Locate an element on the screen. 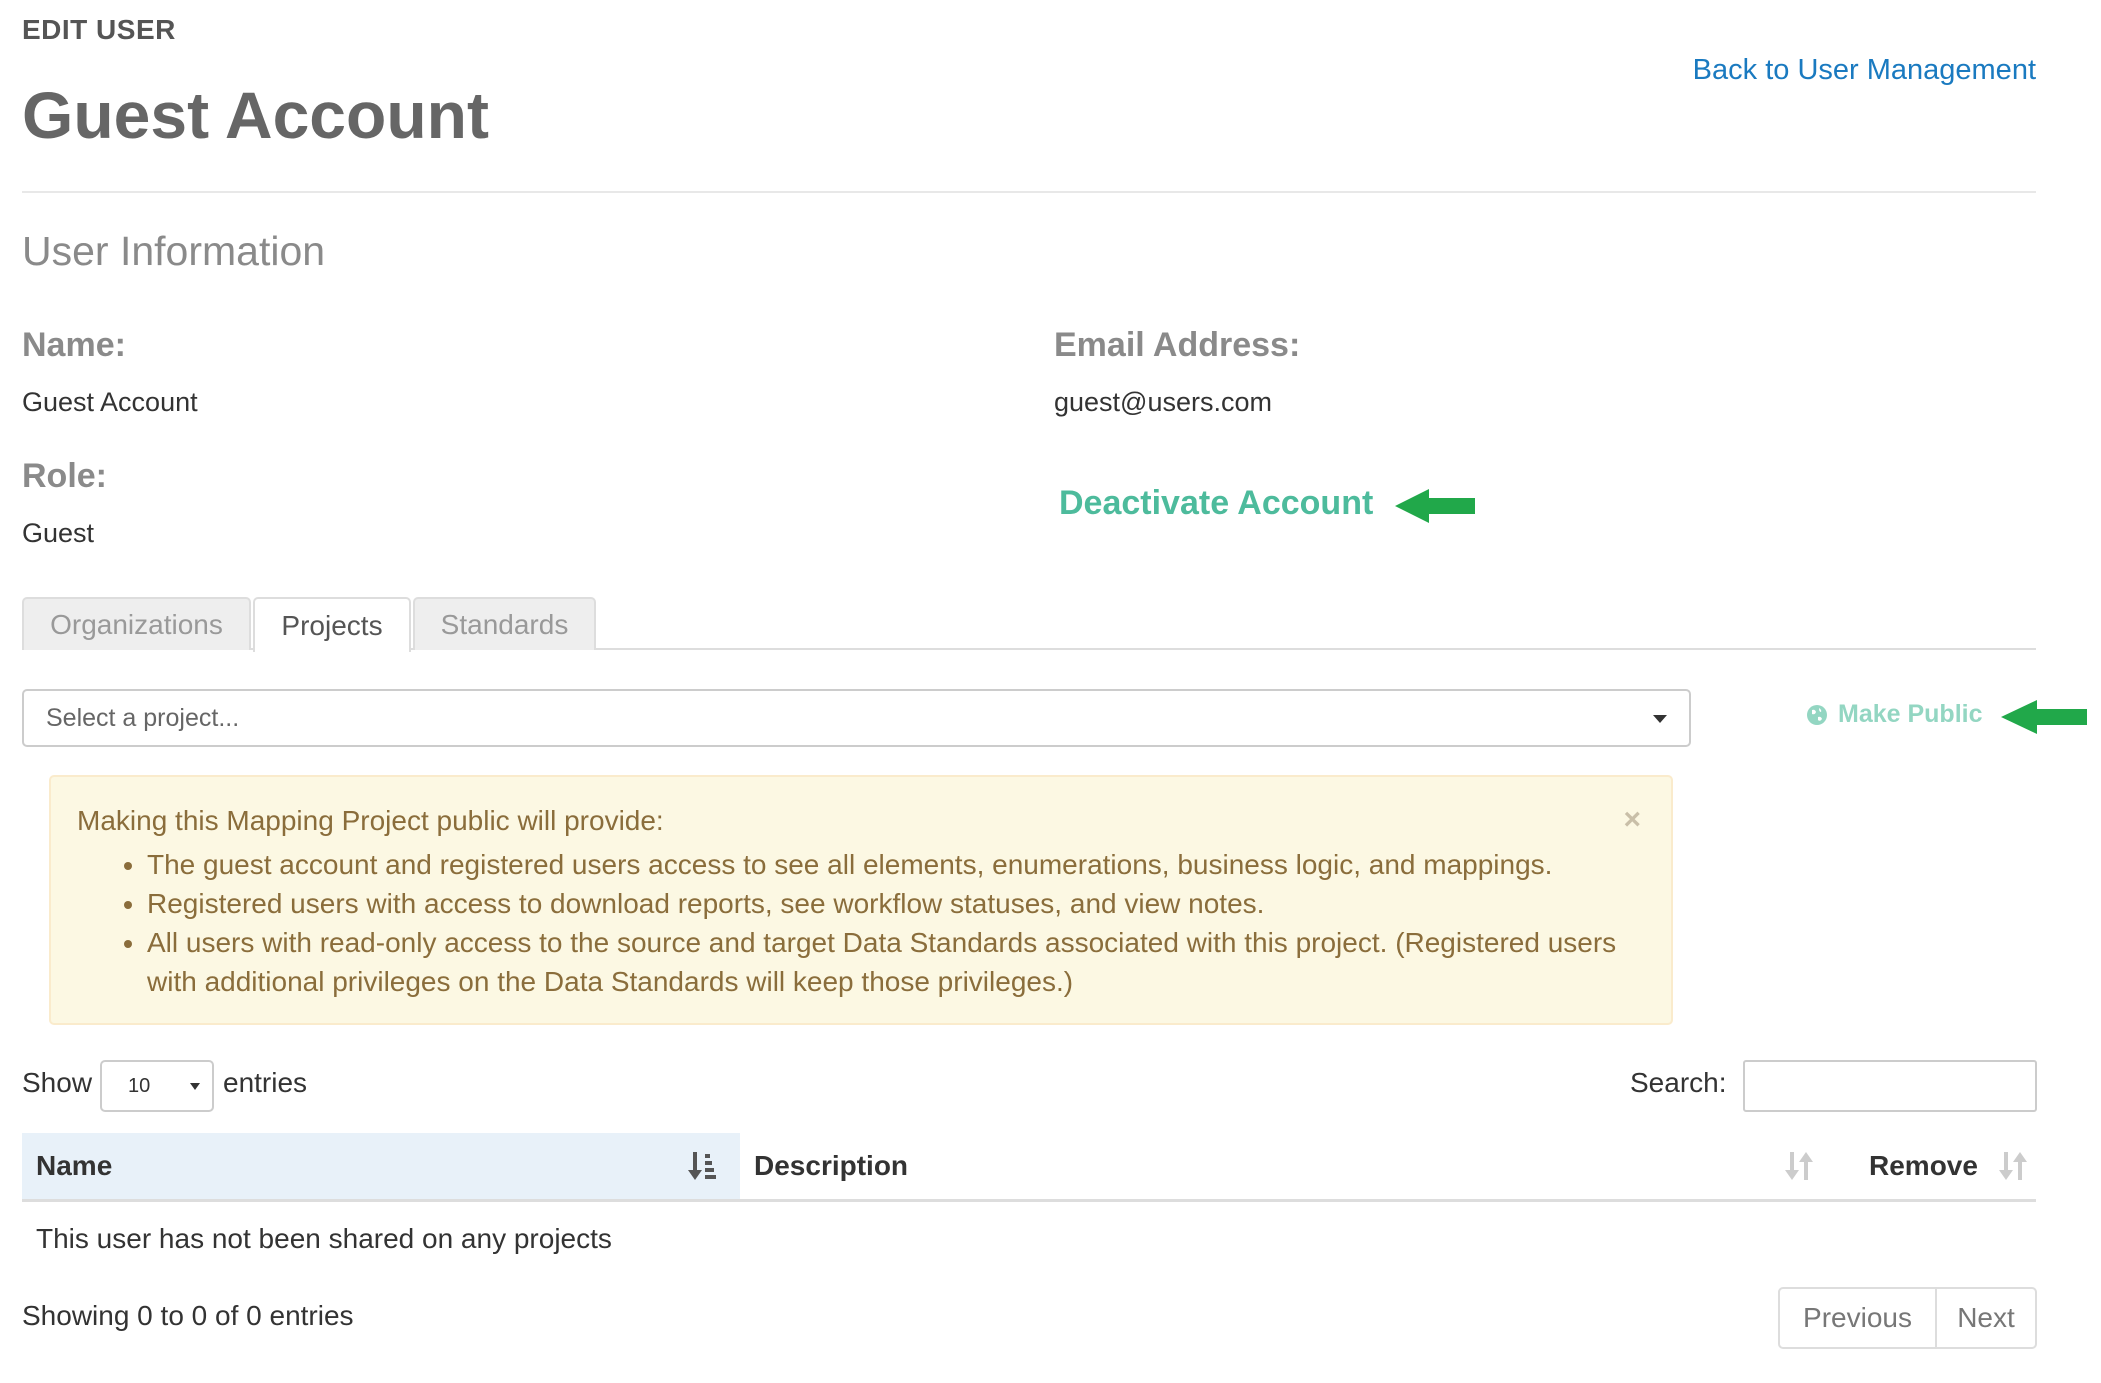 The width and height of the screenshot is (2101, 1383). make-public-label: Make Public is located at coordinates (1910, 714).